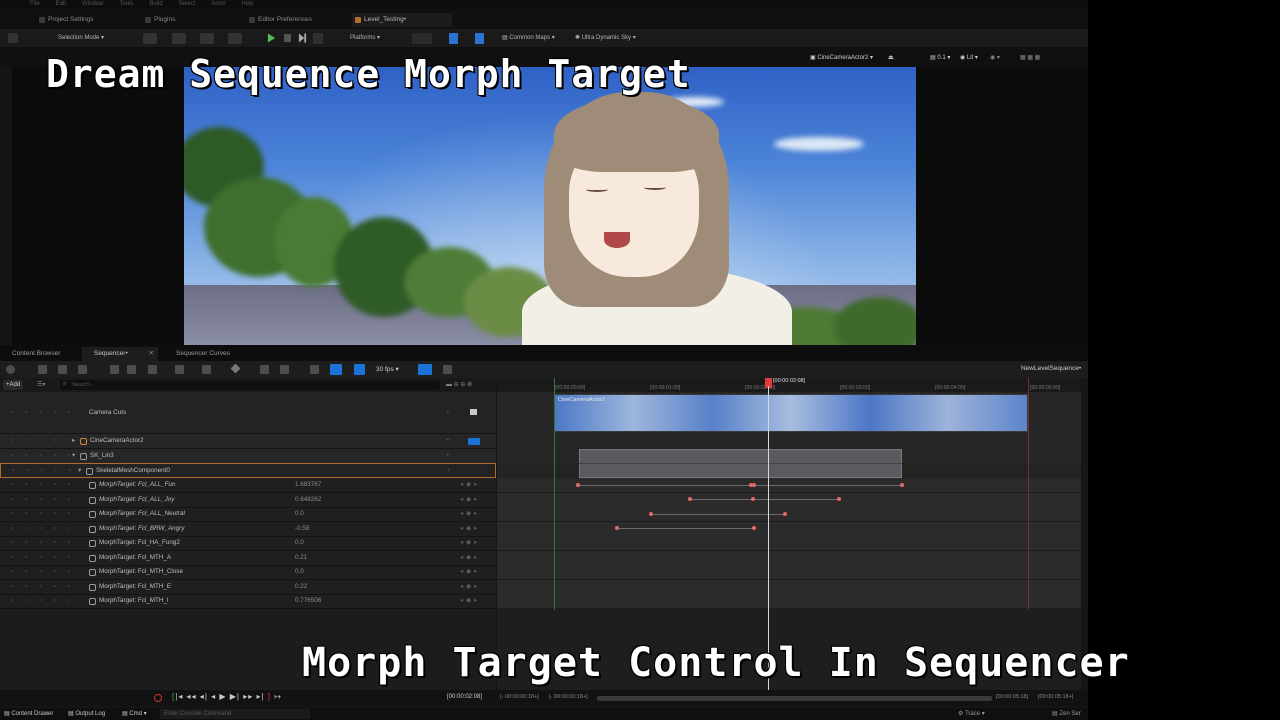  Describe the element at coordinates (189, 20) in the screenshot. I see `tab-plugins: Plugins` at that location.